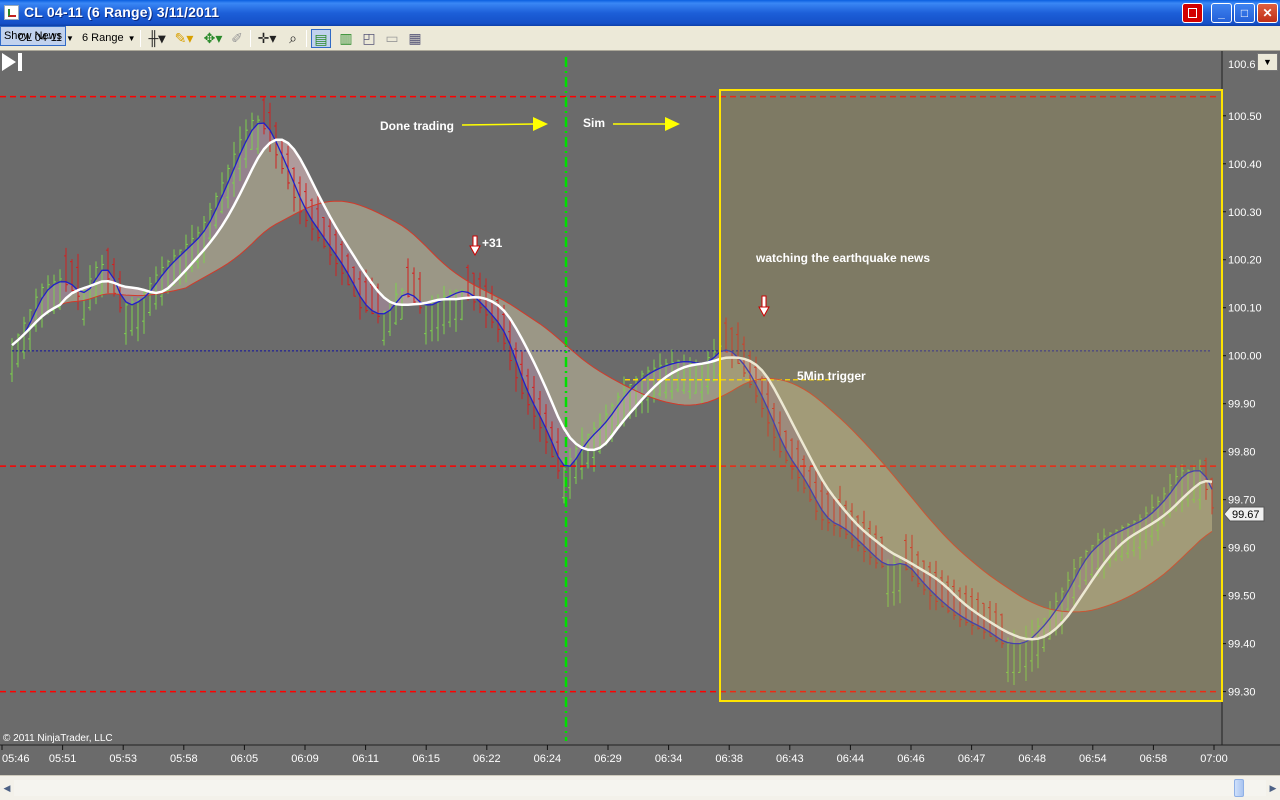 The width and height of the screenshot is (1280, 800). I want to click on done-trading-arrow, so click(498, 124).